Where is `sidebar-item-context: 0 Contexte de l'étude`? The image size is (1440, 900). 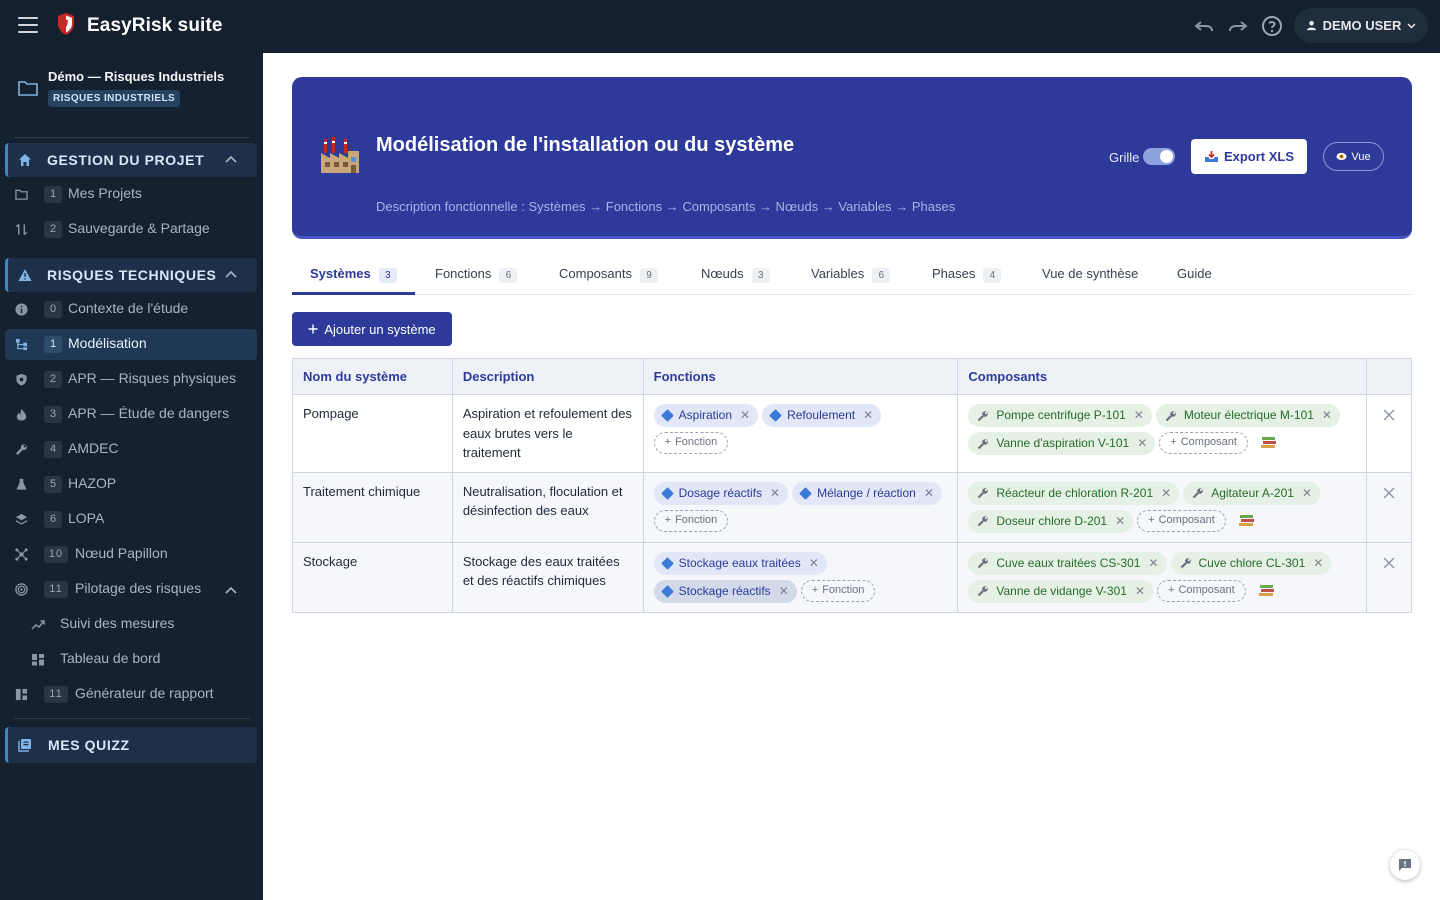
sidebar-item-context: 0 Contexte de l'étude is located at coordinates (131, 309).